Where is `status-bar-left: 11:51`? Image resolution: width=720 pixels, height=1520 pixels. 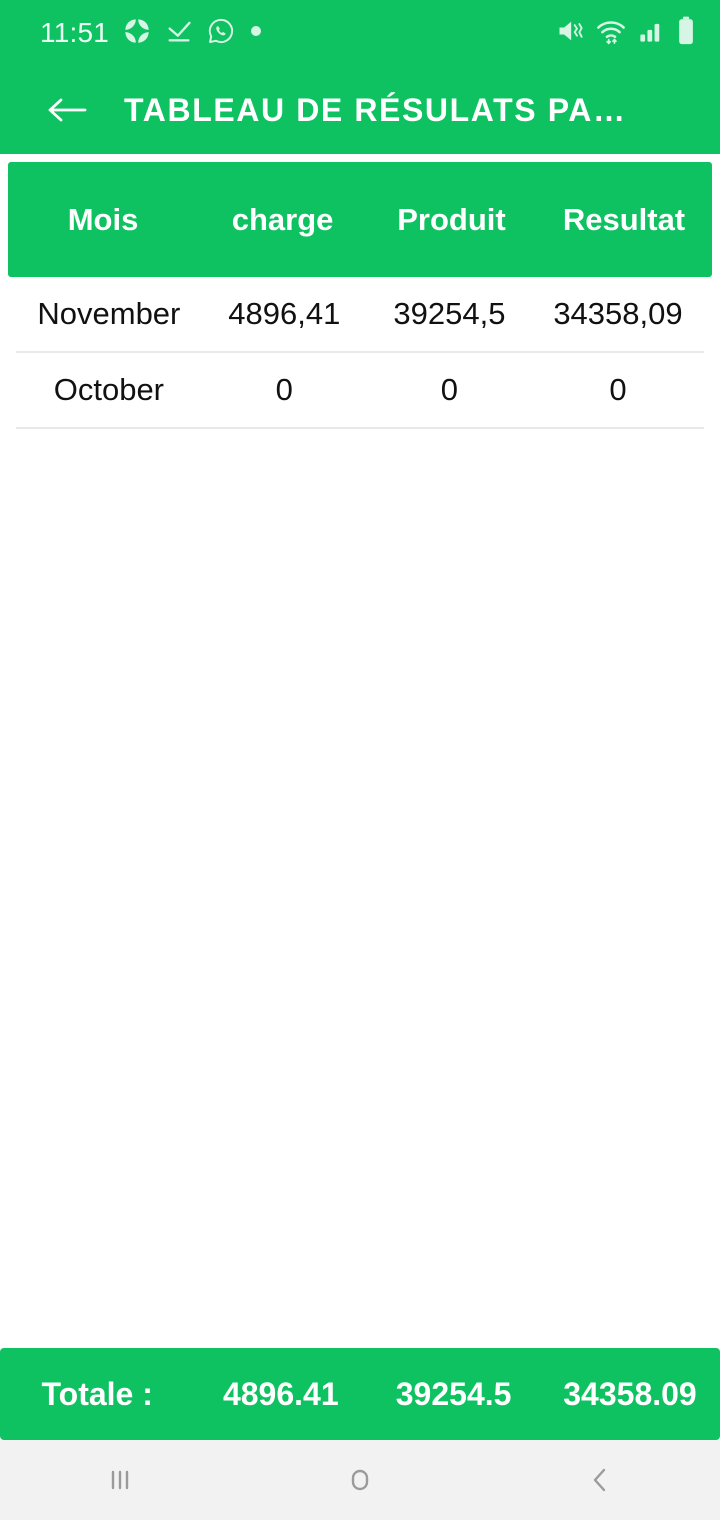
status-bar-left: 11:51 is located at coordinates (151, 33).